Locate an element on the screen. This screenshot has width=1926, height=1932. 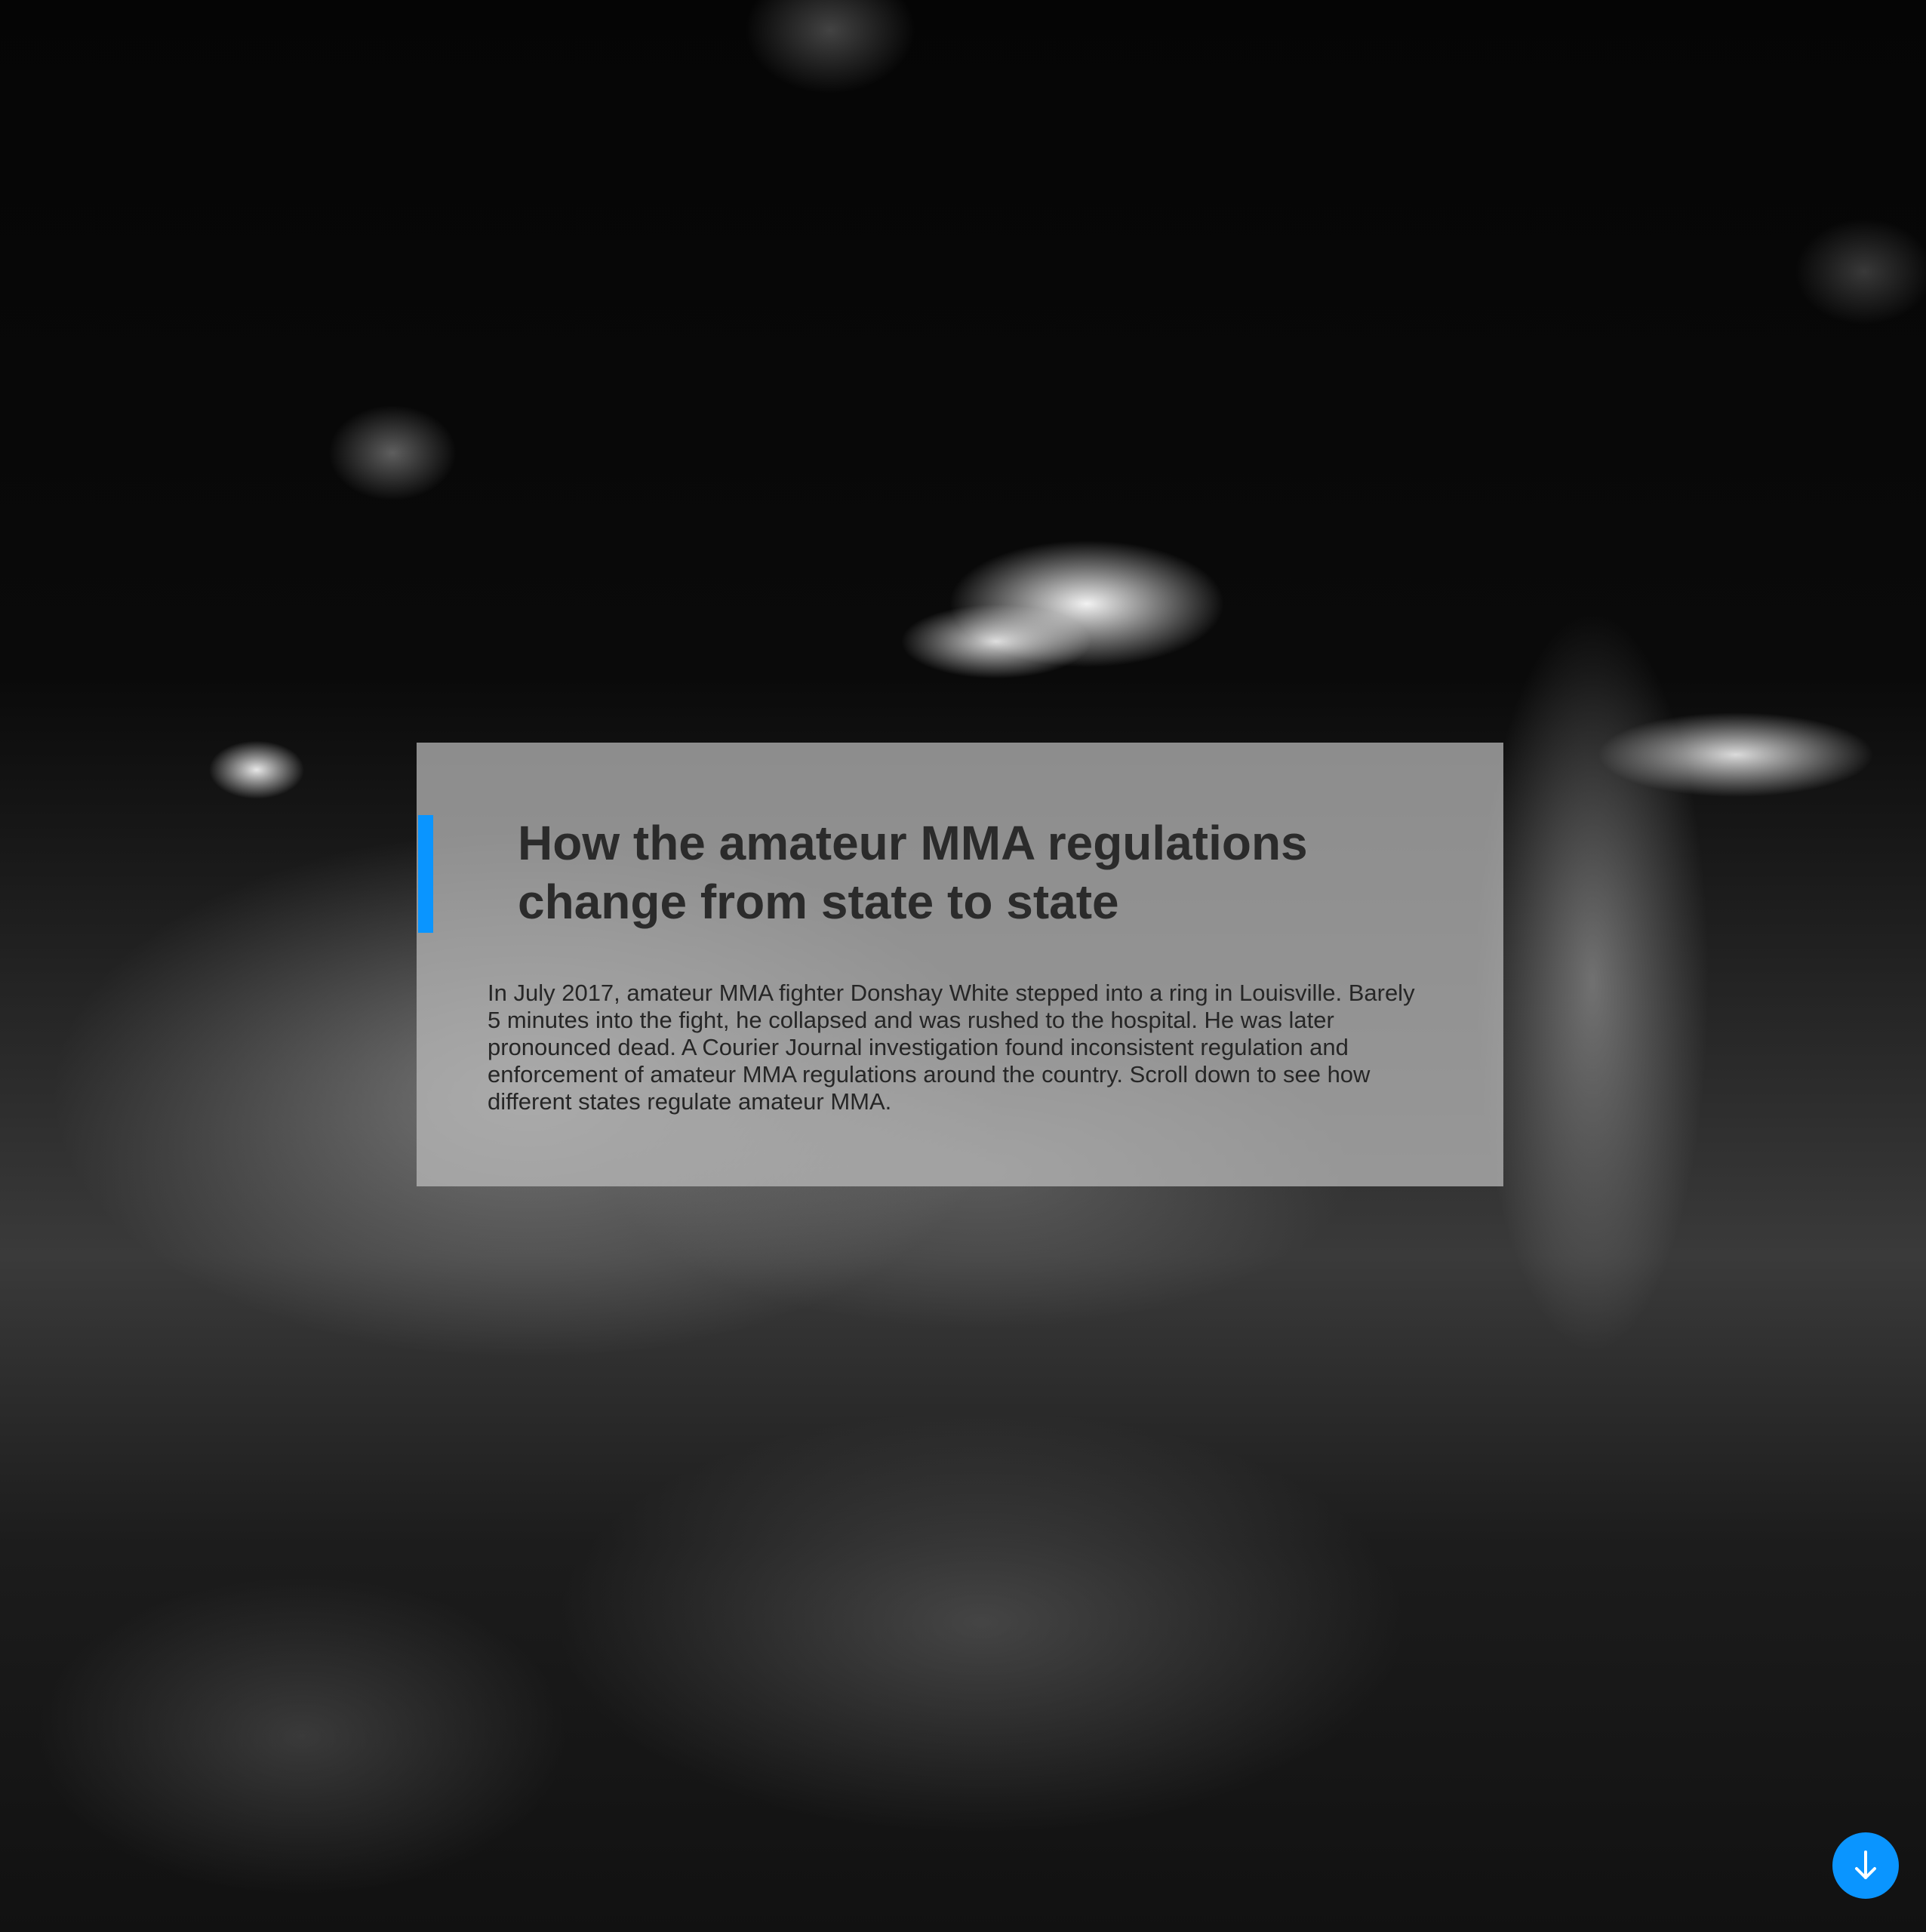
scroll-down-button is located at coordinates (1865, 1865).